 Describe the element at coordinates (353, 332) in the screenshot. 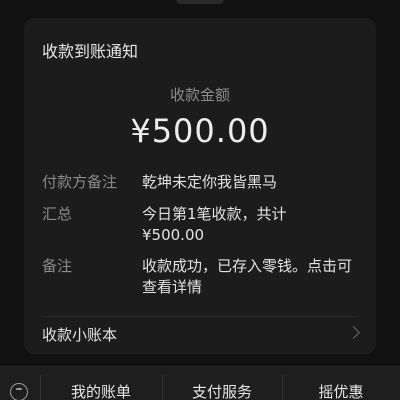

I see `chevron-right-icon` at that location.